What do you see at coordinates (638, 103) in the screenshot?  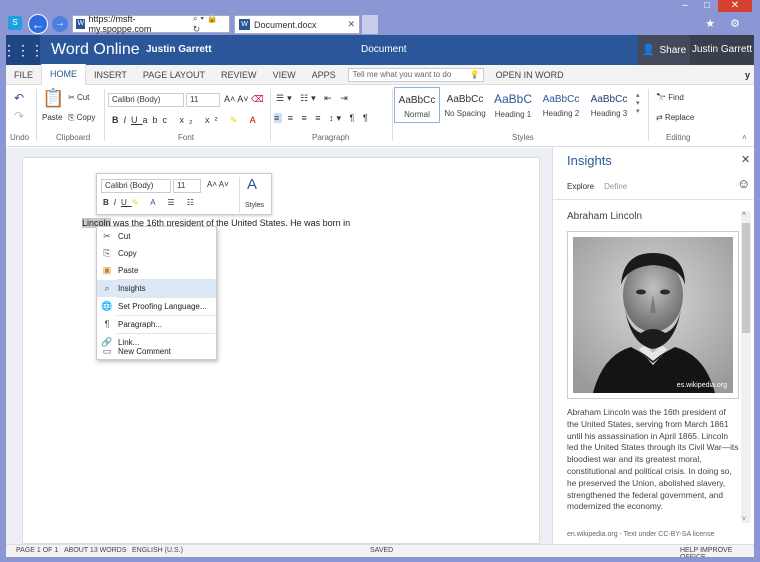 I see `styles-scroll-icon: ▴ ▾ ▾` at bounding box center [638, 103].